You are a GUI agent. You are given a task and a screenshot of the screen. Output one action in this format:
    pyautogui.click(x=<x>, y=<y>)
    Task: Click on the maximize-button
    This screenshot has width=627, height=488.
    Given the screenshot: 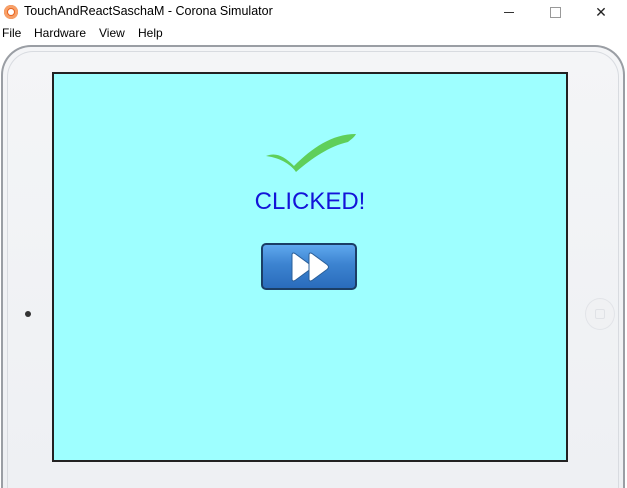 What is the action you would take?
    pyautogui.click(x=555, y=12)
    